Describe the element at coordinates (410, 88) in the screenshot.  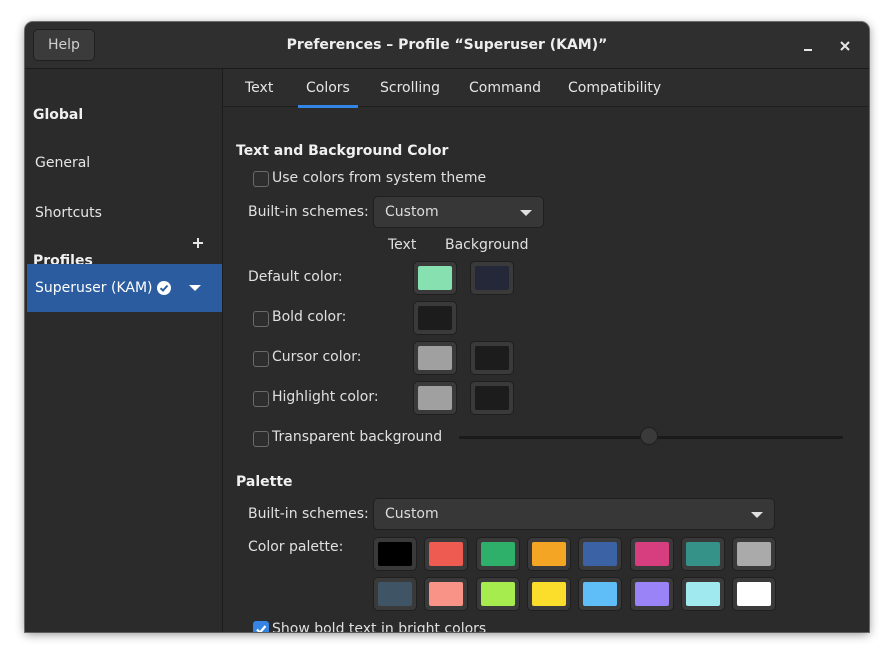
I see `tab-scrolling: Scrolling` at that location.